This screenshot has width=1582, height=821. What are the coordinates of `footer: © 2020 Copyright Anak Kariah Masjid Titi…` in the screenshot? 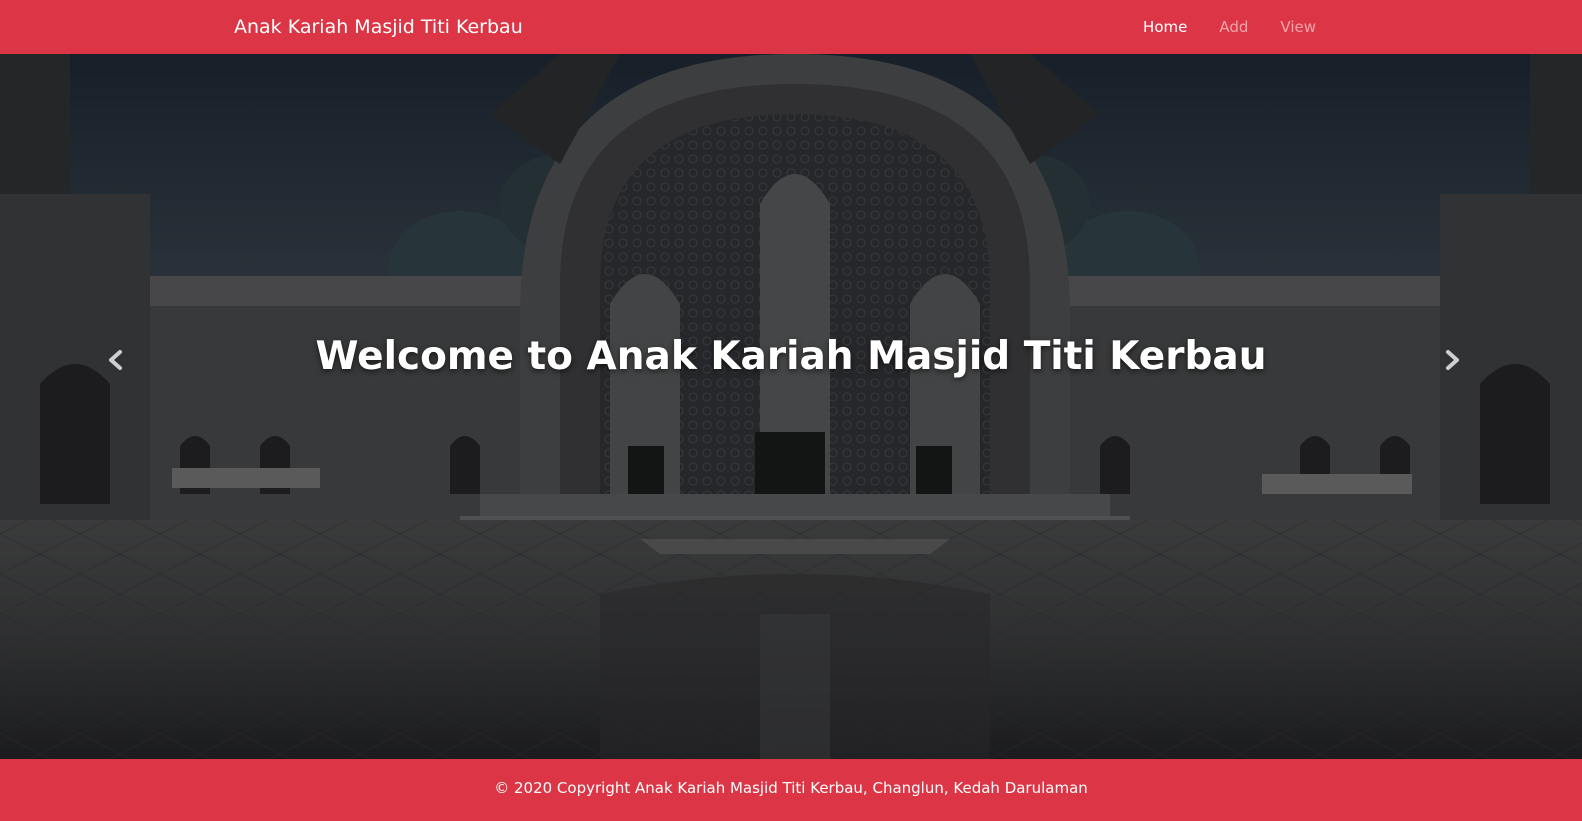 It's located at (791, 790).